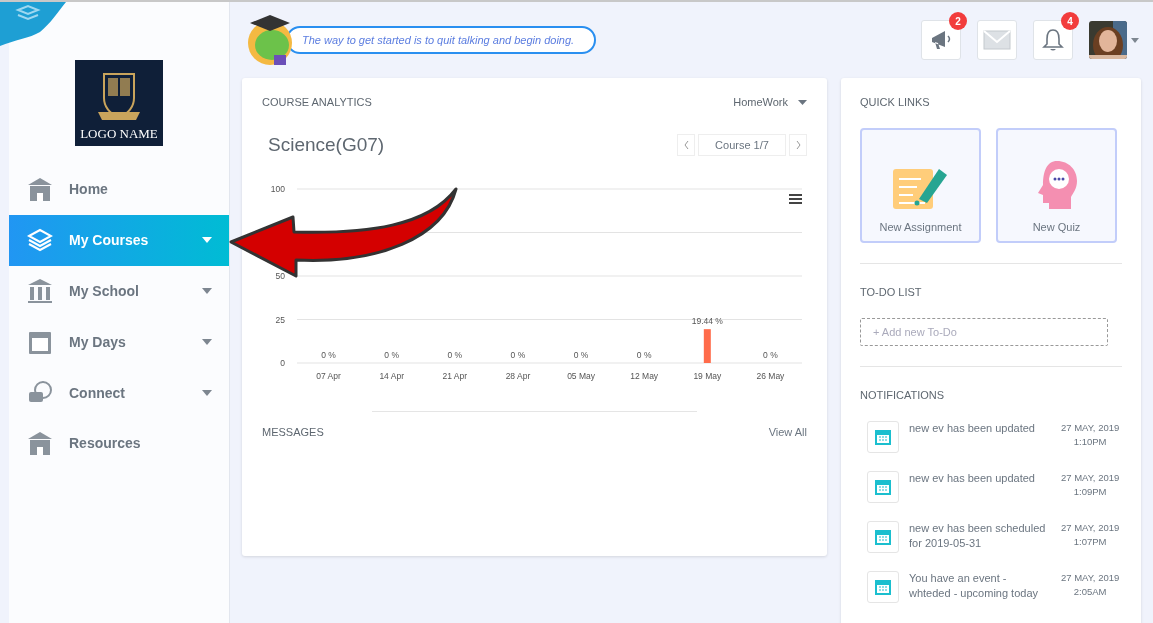 This screenshot has height=623, width=1153. Describe the element at coordinates (770, 376) in the screenshot. I see `axis-label: 26 May` at that location.